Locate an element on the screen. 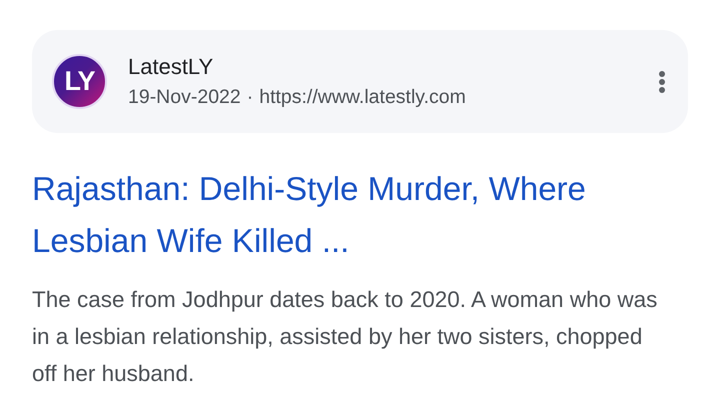  site-url: https://www.latestly.com is located at coordinates (362, 97).